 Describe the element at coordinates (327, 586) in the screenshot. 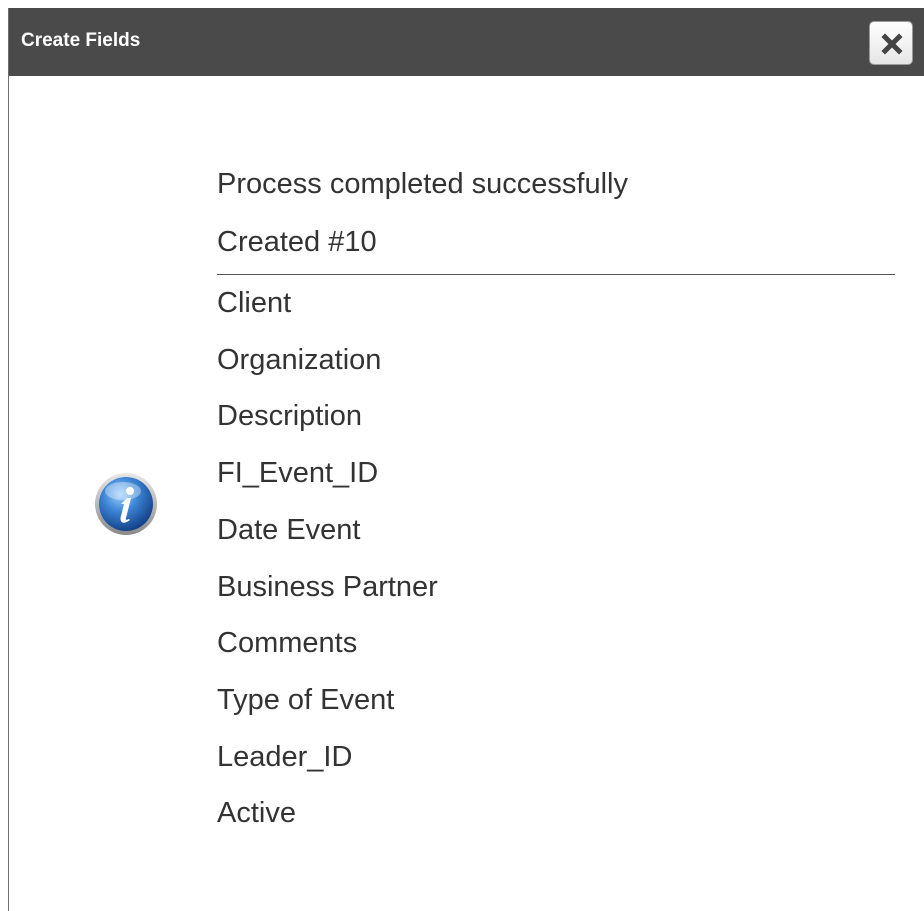

I see `field-item: Business Partner` at that location.